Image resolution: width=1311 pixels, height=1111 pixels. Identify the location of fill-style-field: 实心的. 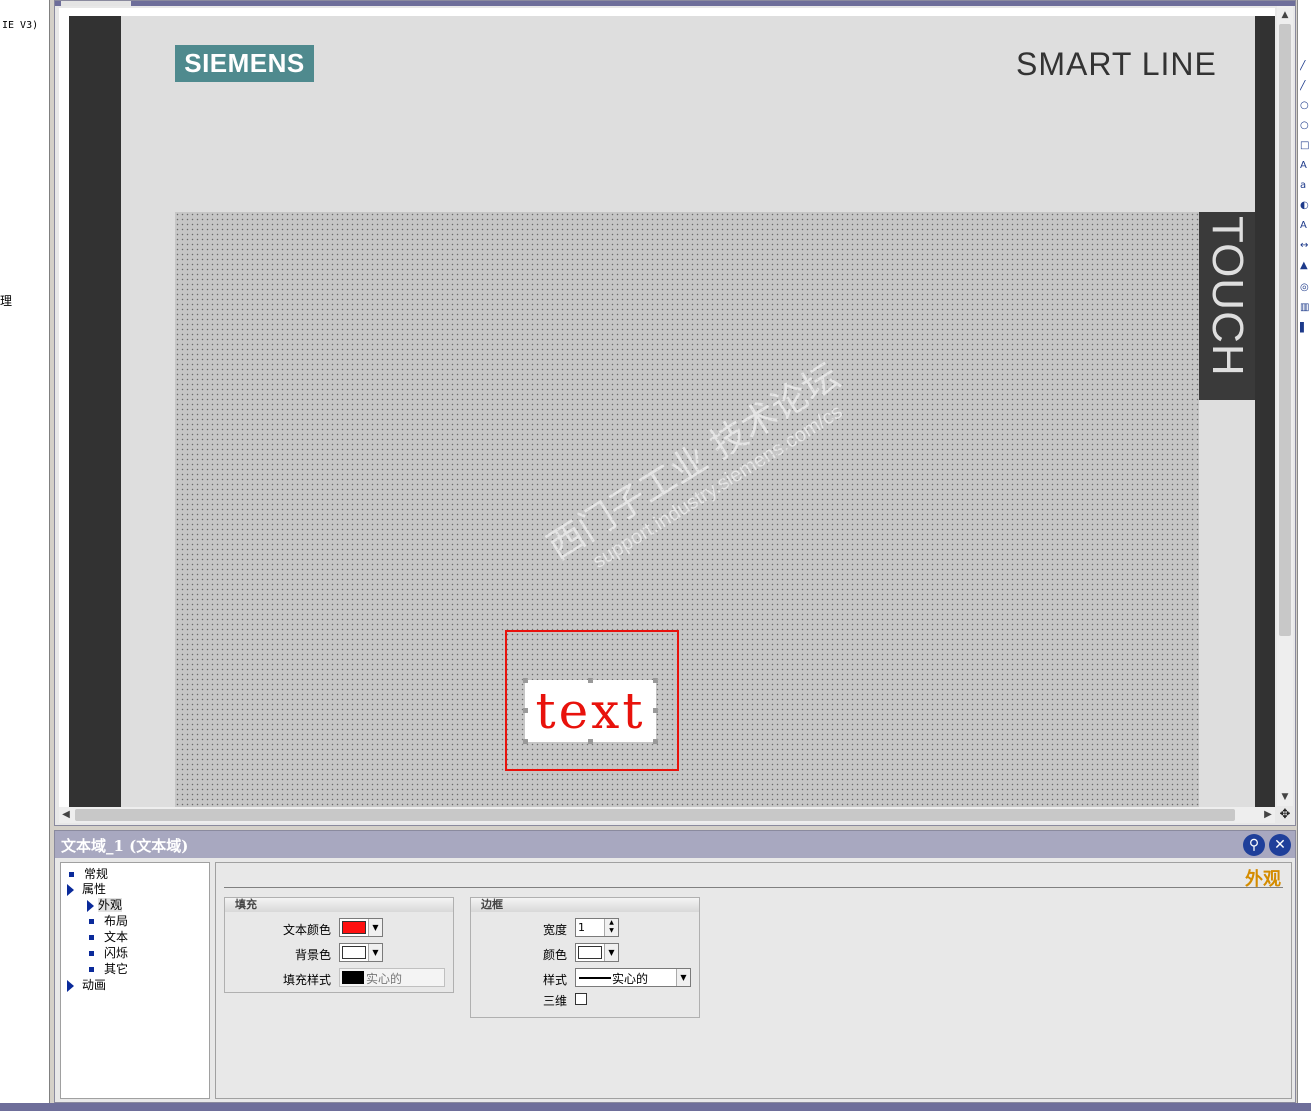
(392, 977).